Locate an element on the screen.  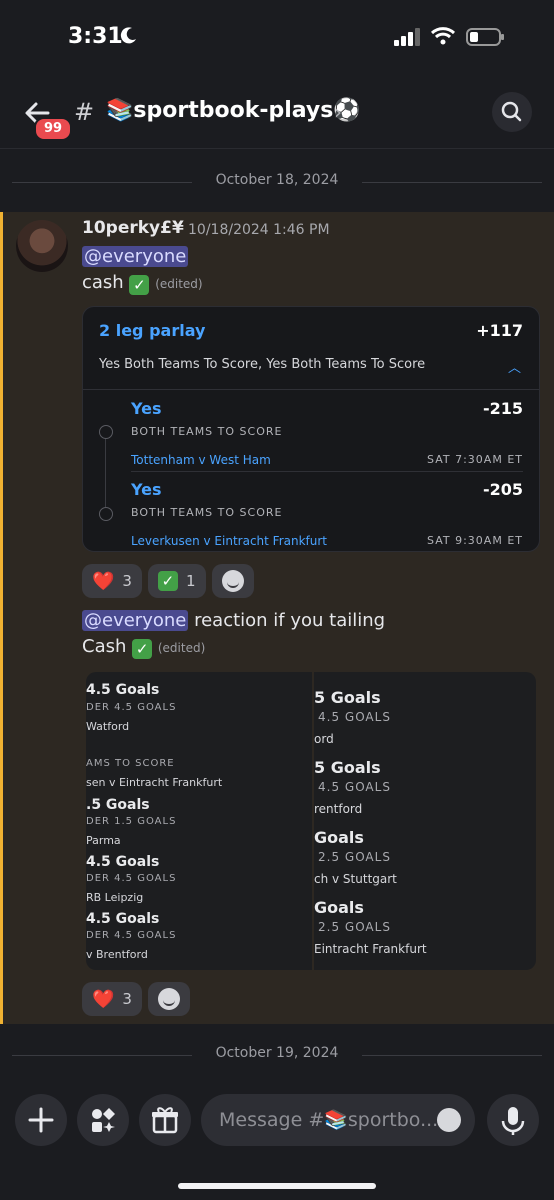
bet-game: ord is located at coordinates (324, 739).